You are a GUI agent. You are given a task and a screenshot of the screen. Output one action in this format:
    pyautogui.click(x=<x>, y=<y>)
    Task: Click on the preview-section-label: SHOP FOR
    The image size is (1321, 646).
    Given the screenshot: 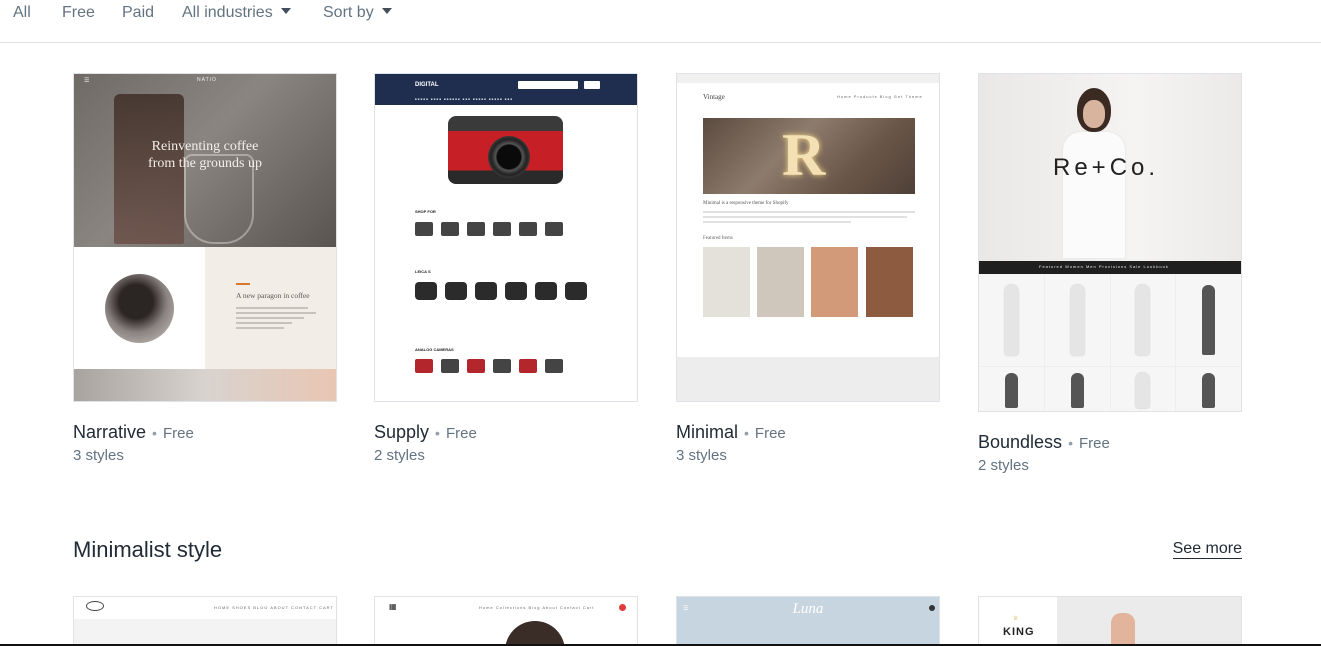 What is the action you would take?
    pyautogui.click(x=425, y=211)
    